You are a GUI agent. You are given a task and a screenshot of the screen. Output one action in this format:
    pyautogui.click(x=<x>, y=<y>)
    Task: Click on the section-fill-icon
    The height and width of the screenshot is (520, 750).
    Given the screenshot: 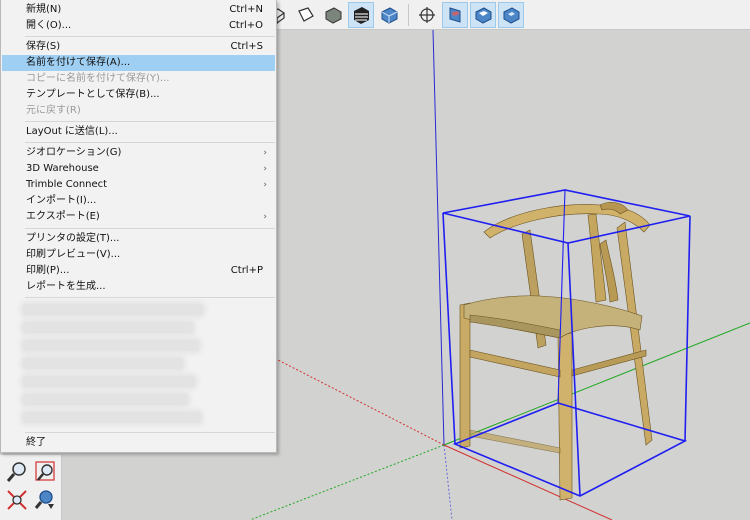 What is the action you would take?
    pyautogui.click(x=511, y=15)
    